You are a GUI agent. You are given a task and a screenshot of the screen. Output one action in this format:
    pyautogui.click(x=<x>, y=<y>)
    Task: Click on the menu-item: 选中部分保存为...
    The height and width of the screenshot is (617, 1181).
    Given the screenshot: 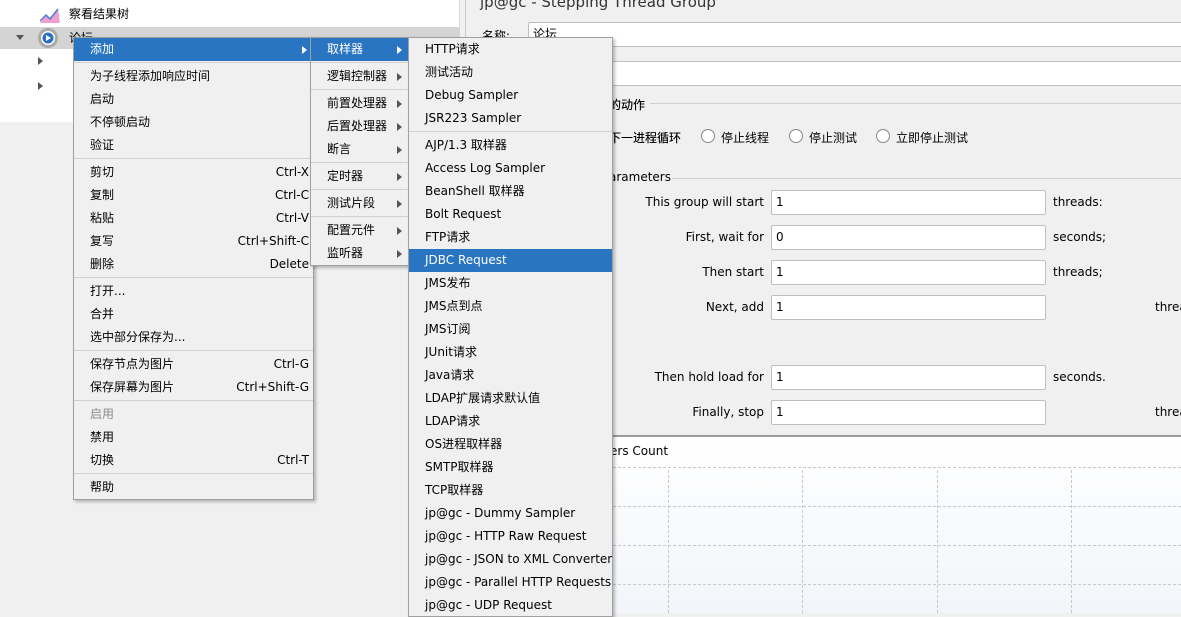 What is the action you would take?
    pyautogui.click(x=193, y=337)
    